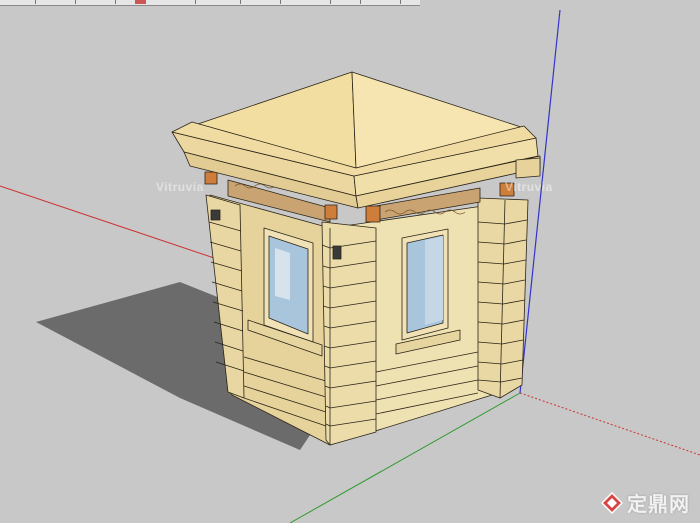  What do you see at coordinates (612, 502) in the screenshot?
I see `diamond-logo-icon` at bounding box center [612, 502].